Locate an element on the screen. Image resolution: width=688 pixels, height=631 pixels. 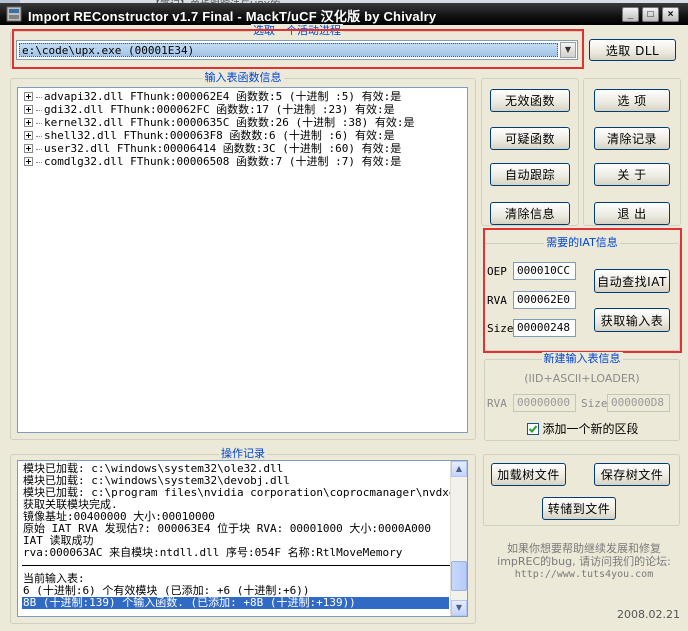
highlight-process is located at coordinates (298, 49).